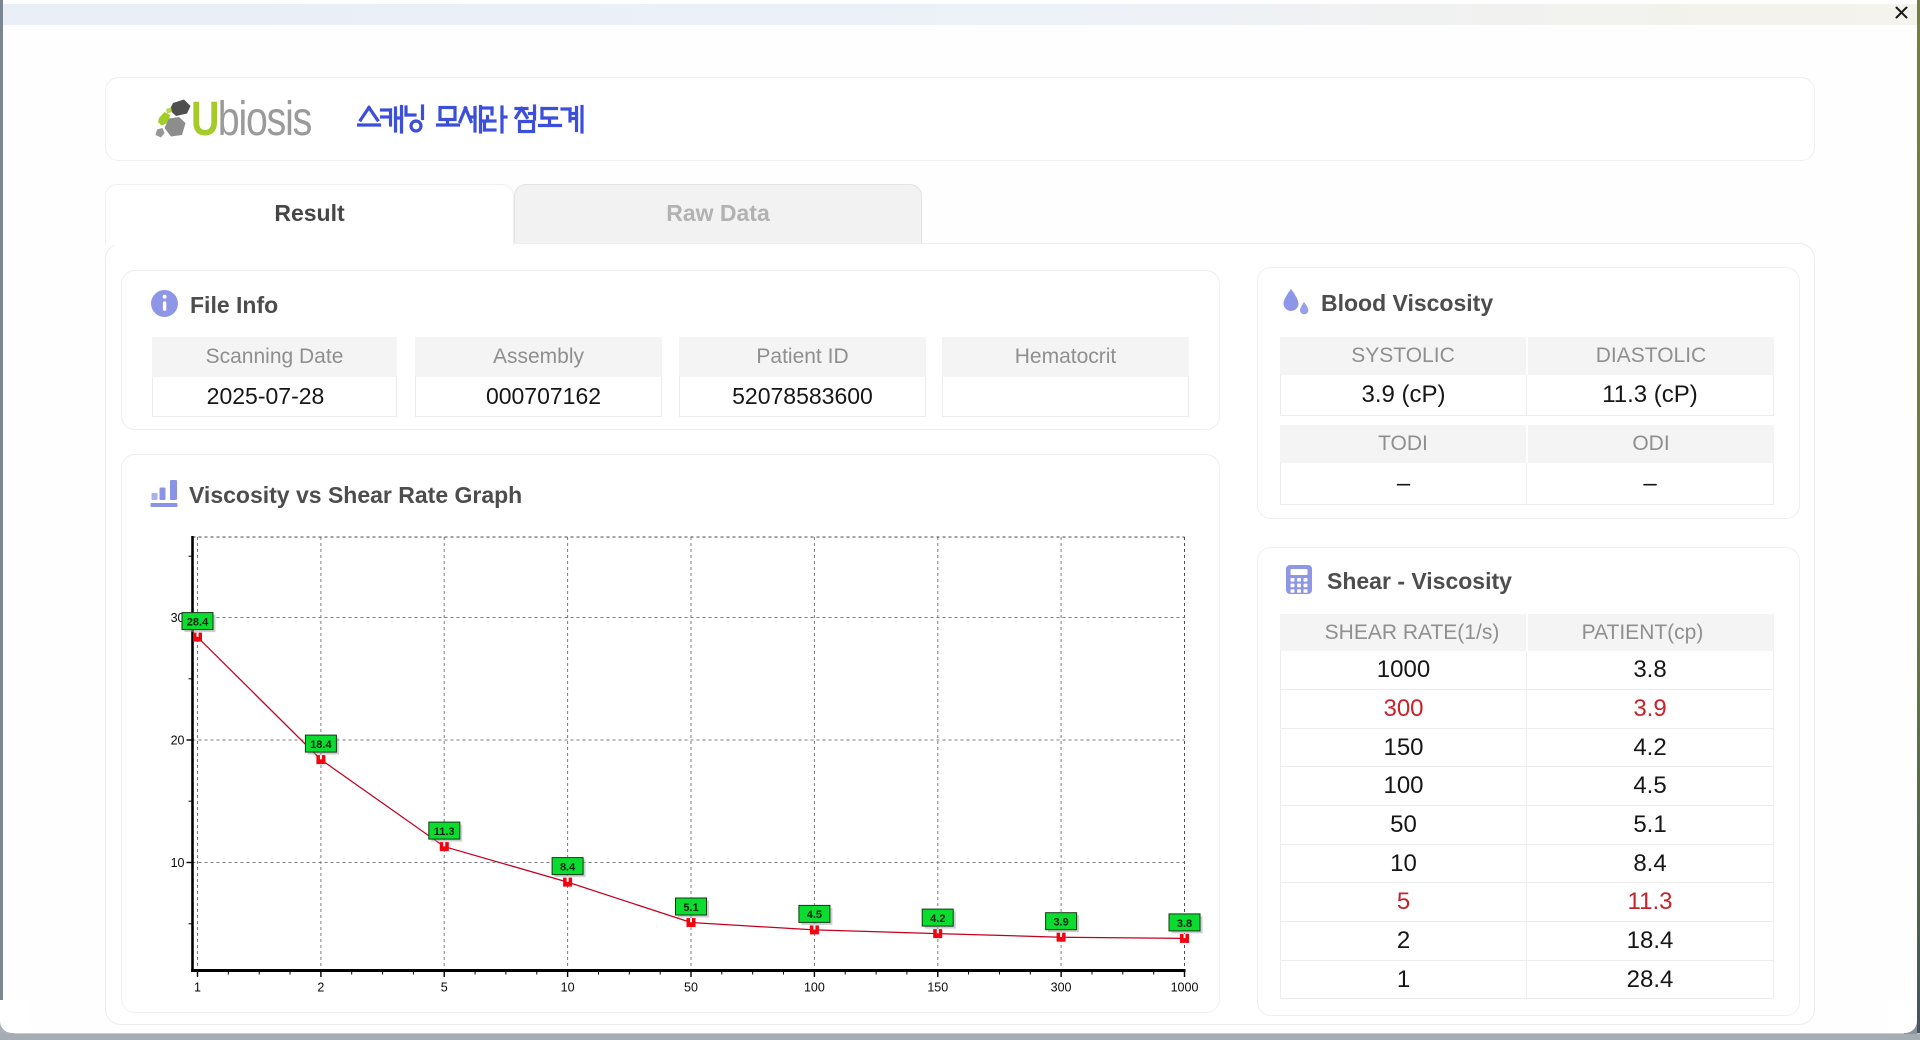  What do you see at coordinates (1060, 923) in the screenshot?
I see `svg-text: 3.9` at bounding box center [1060, 923].